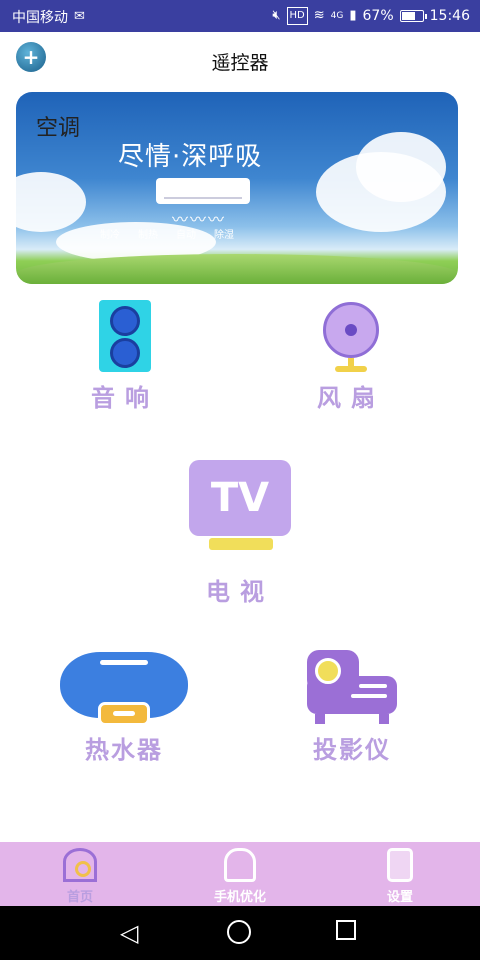 The width and height of the screenshot is (480, 960). I want to click on speaker-label: 音响, so click(125, 398).